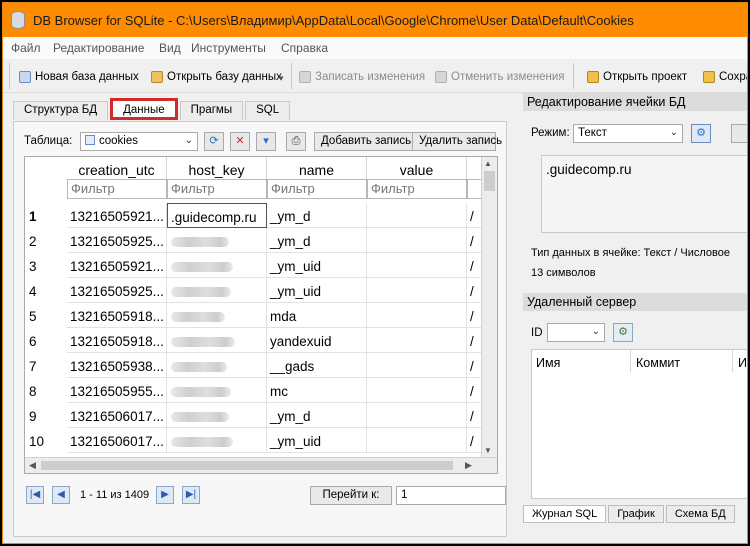 This screenshot has width=750, height=546. Describe the element at coordinates (216, 77) in the screenshot. I see `open-database-button: Открыть базу данных` at that location.